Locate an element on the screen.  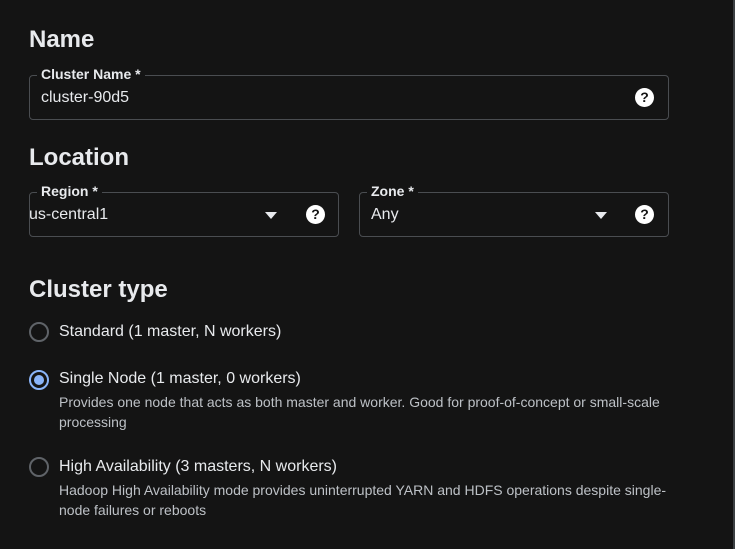
option-single-node-label: Single Node (1 master, 0 workers) is located at coordinates (180, 379).